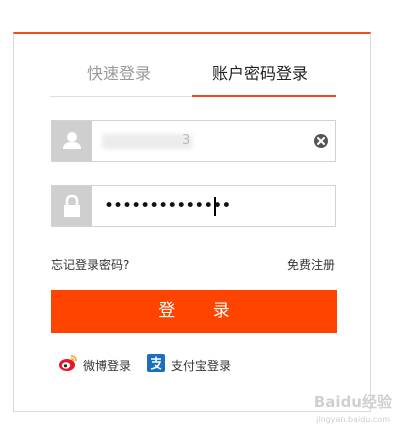  I want to click on alipay-icon, so click(156, 365).